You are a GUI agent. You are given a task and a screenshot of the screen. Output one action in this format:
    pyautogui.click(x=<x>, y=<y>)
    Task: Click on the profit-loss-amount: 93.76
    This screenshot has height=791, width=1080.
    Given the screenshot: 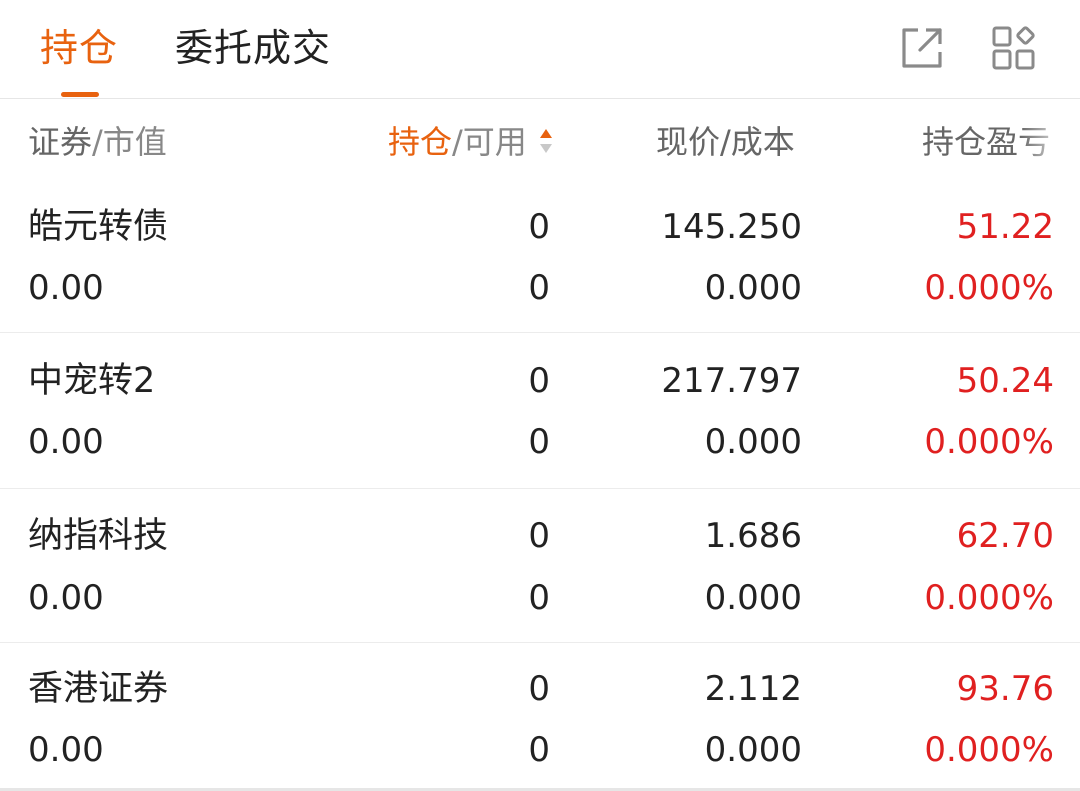 What is the action you would take?
    pyautogui.click(x=1005, y=689)
    